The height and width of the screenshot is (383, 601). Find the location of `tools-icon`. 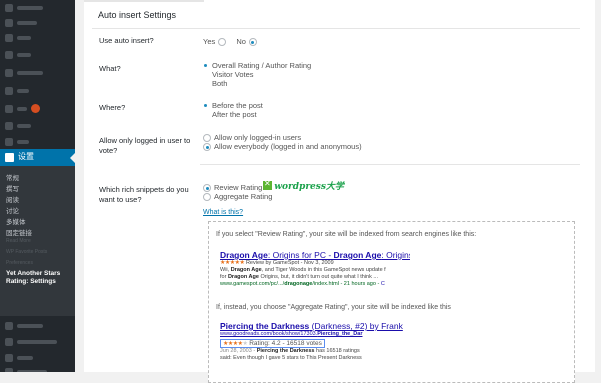

tools-icon is located at coordinates (9, 142).